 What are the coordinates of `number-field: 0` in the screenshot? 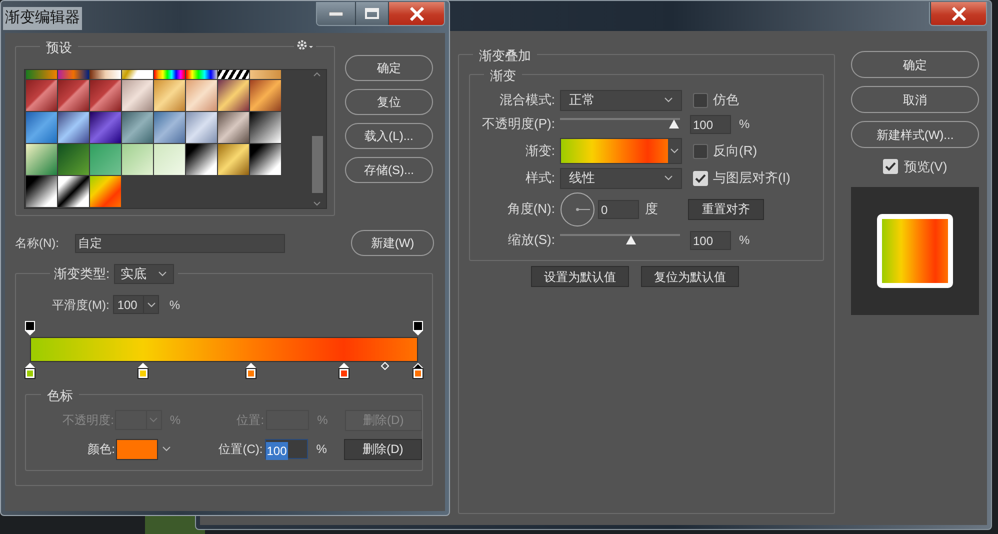 It's located at (618, 209).